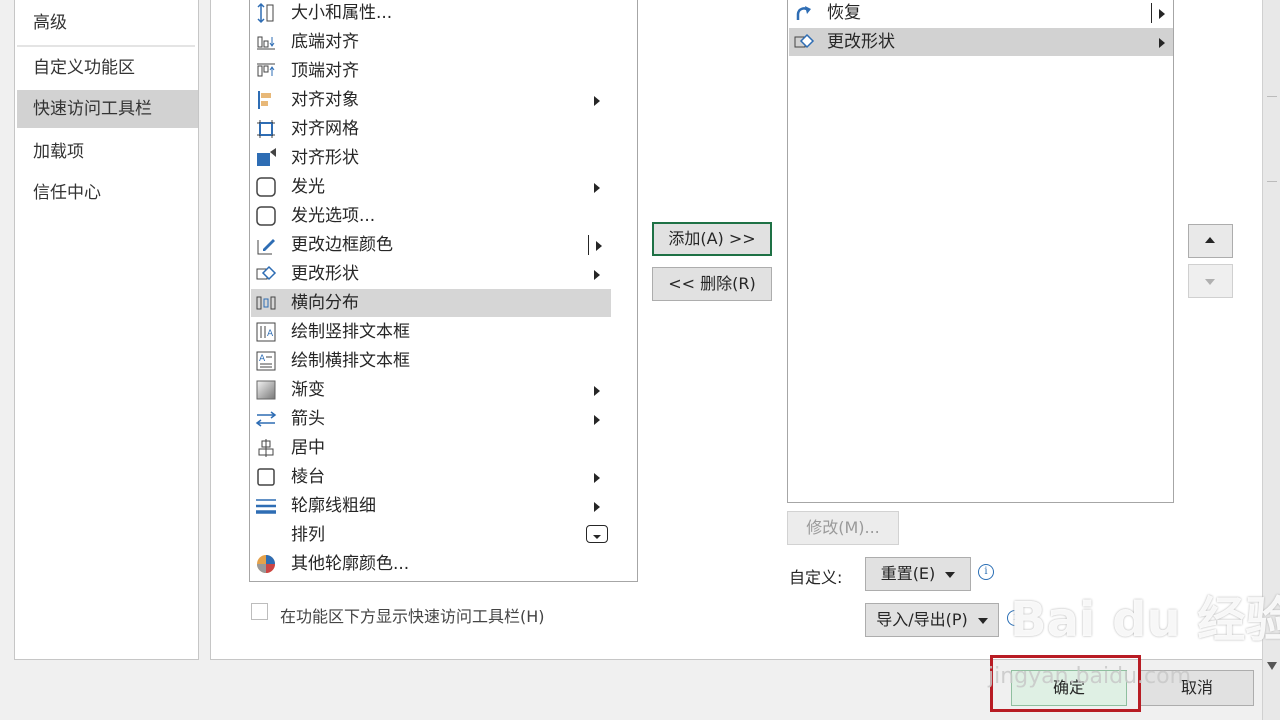 The height and width of the screenshot is (720, 1280). I want to click on edge-mark, so click(1272, 93).